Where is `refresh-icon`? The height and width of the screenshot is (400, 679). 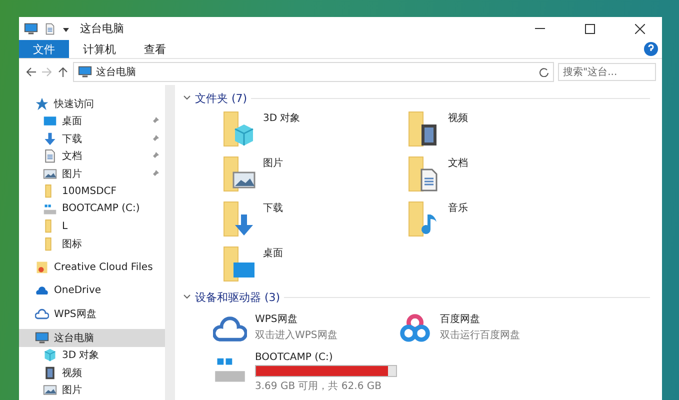 refresh-icon is located at coordinates (544, 72).